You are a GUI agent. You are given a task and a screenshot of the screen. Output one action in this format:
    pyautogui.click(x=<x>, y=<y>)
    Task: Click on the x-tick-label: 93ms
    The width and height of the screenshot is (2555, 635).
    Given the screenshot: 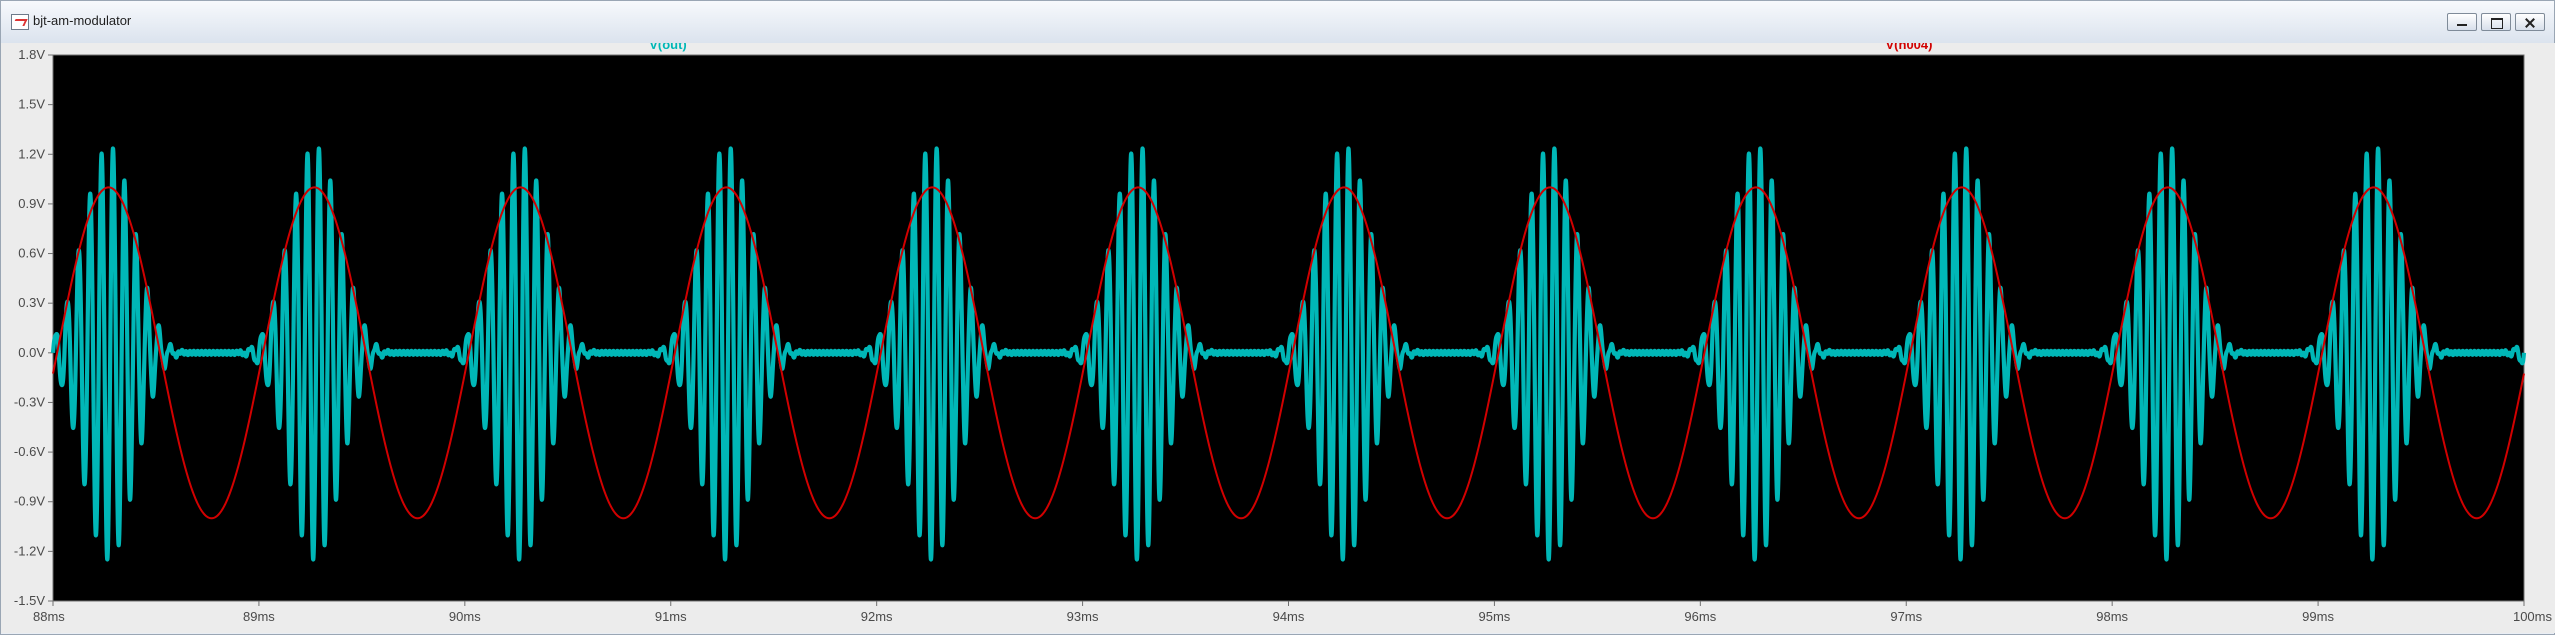 What is the action you would take?
    pyautogui.click(x=1083, y=616)
    